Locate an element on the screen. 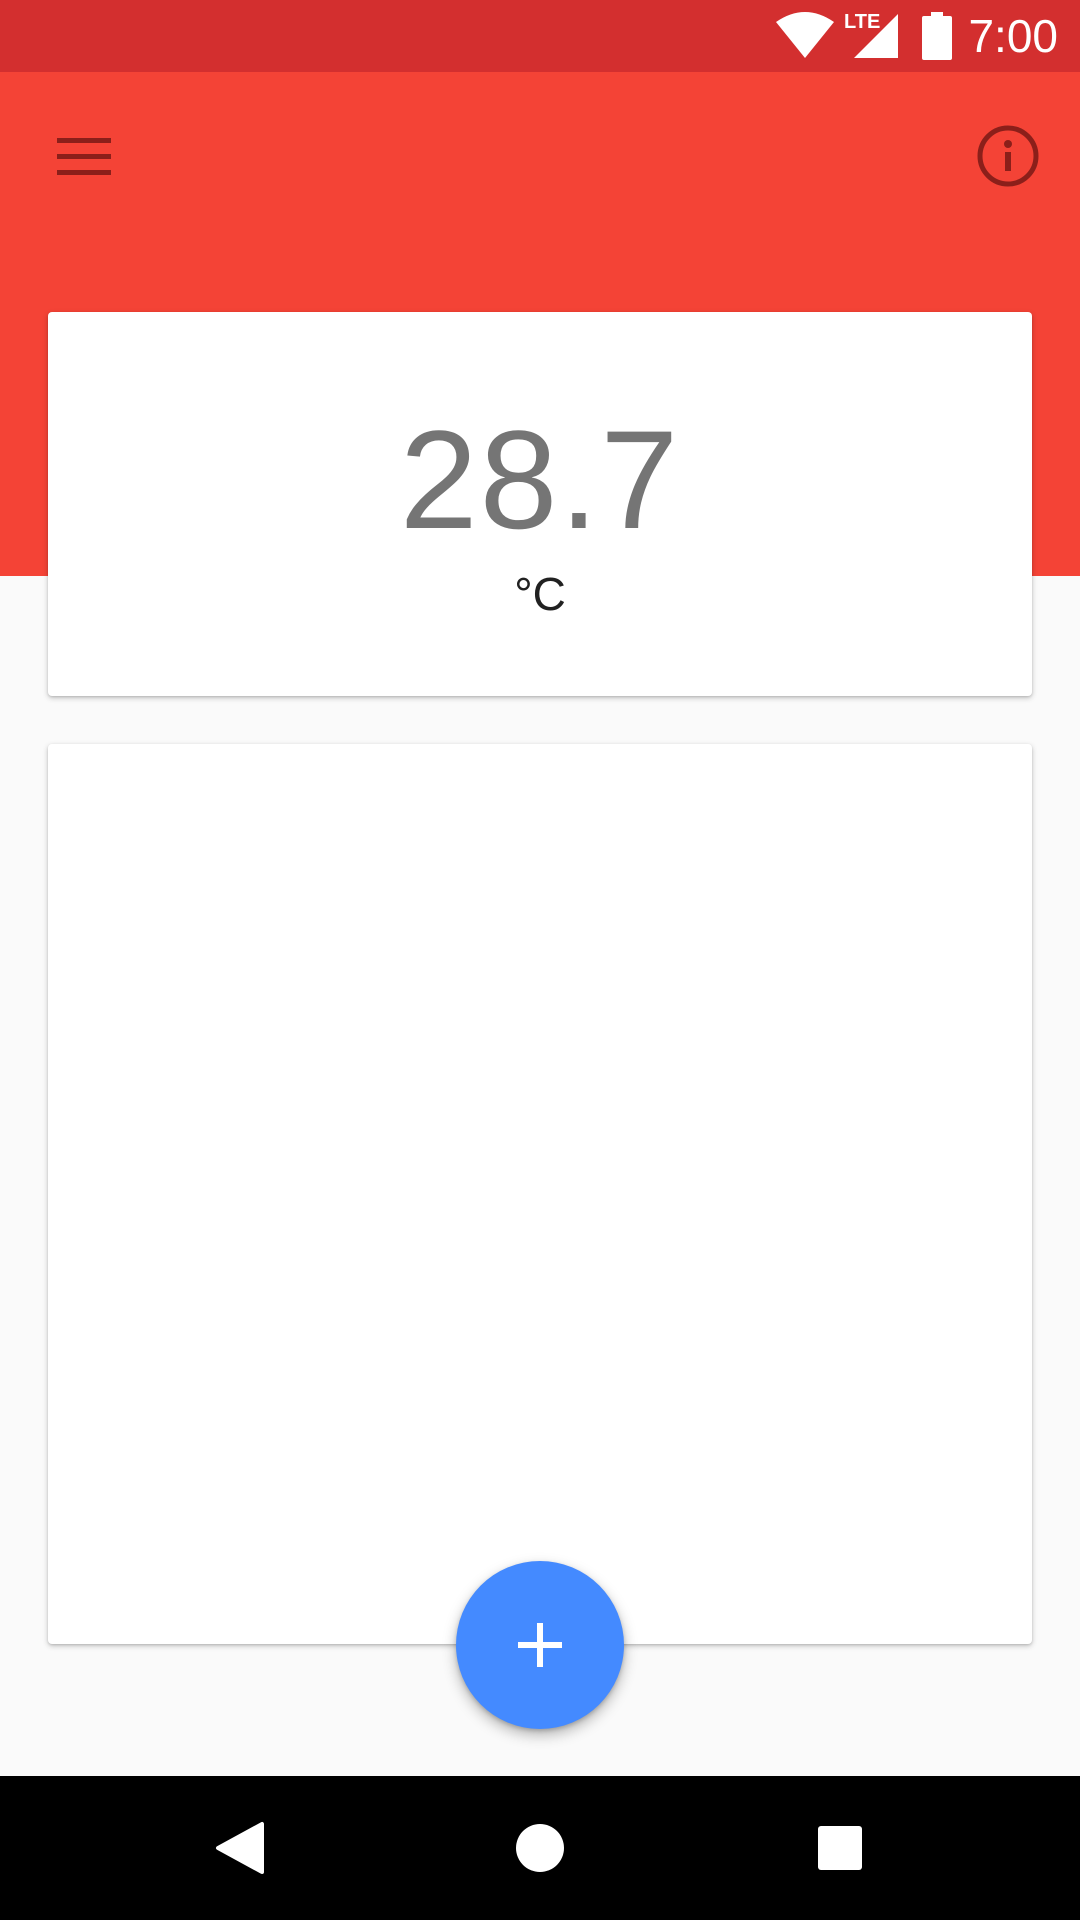  temperature-unit: °C is located at coordinates (540, 594).